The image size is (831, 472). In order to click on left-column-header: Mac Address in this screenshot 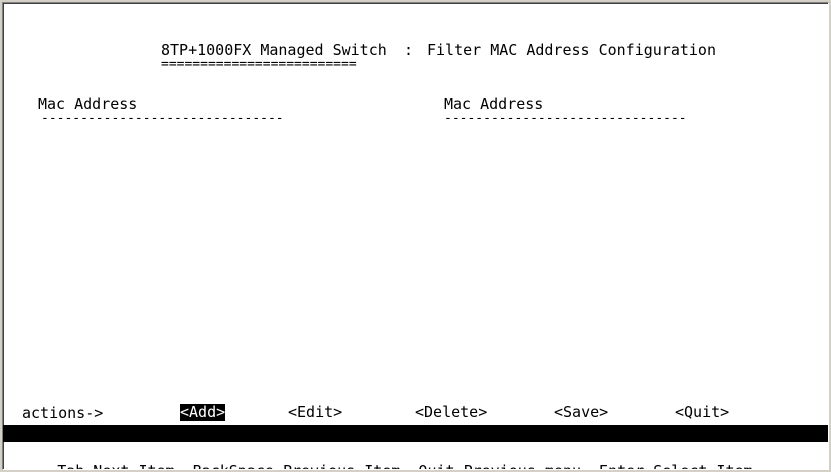, I will do `click(88, 104)`.